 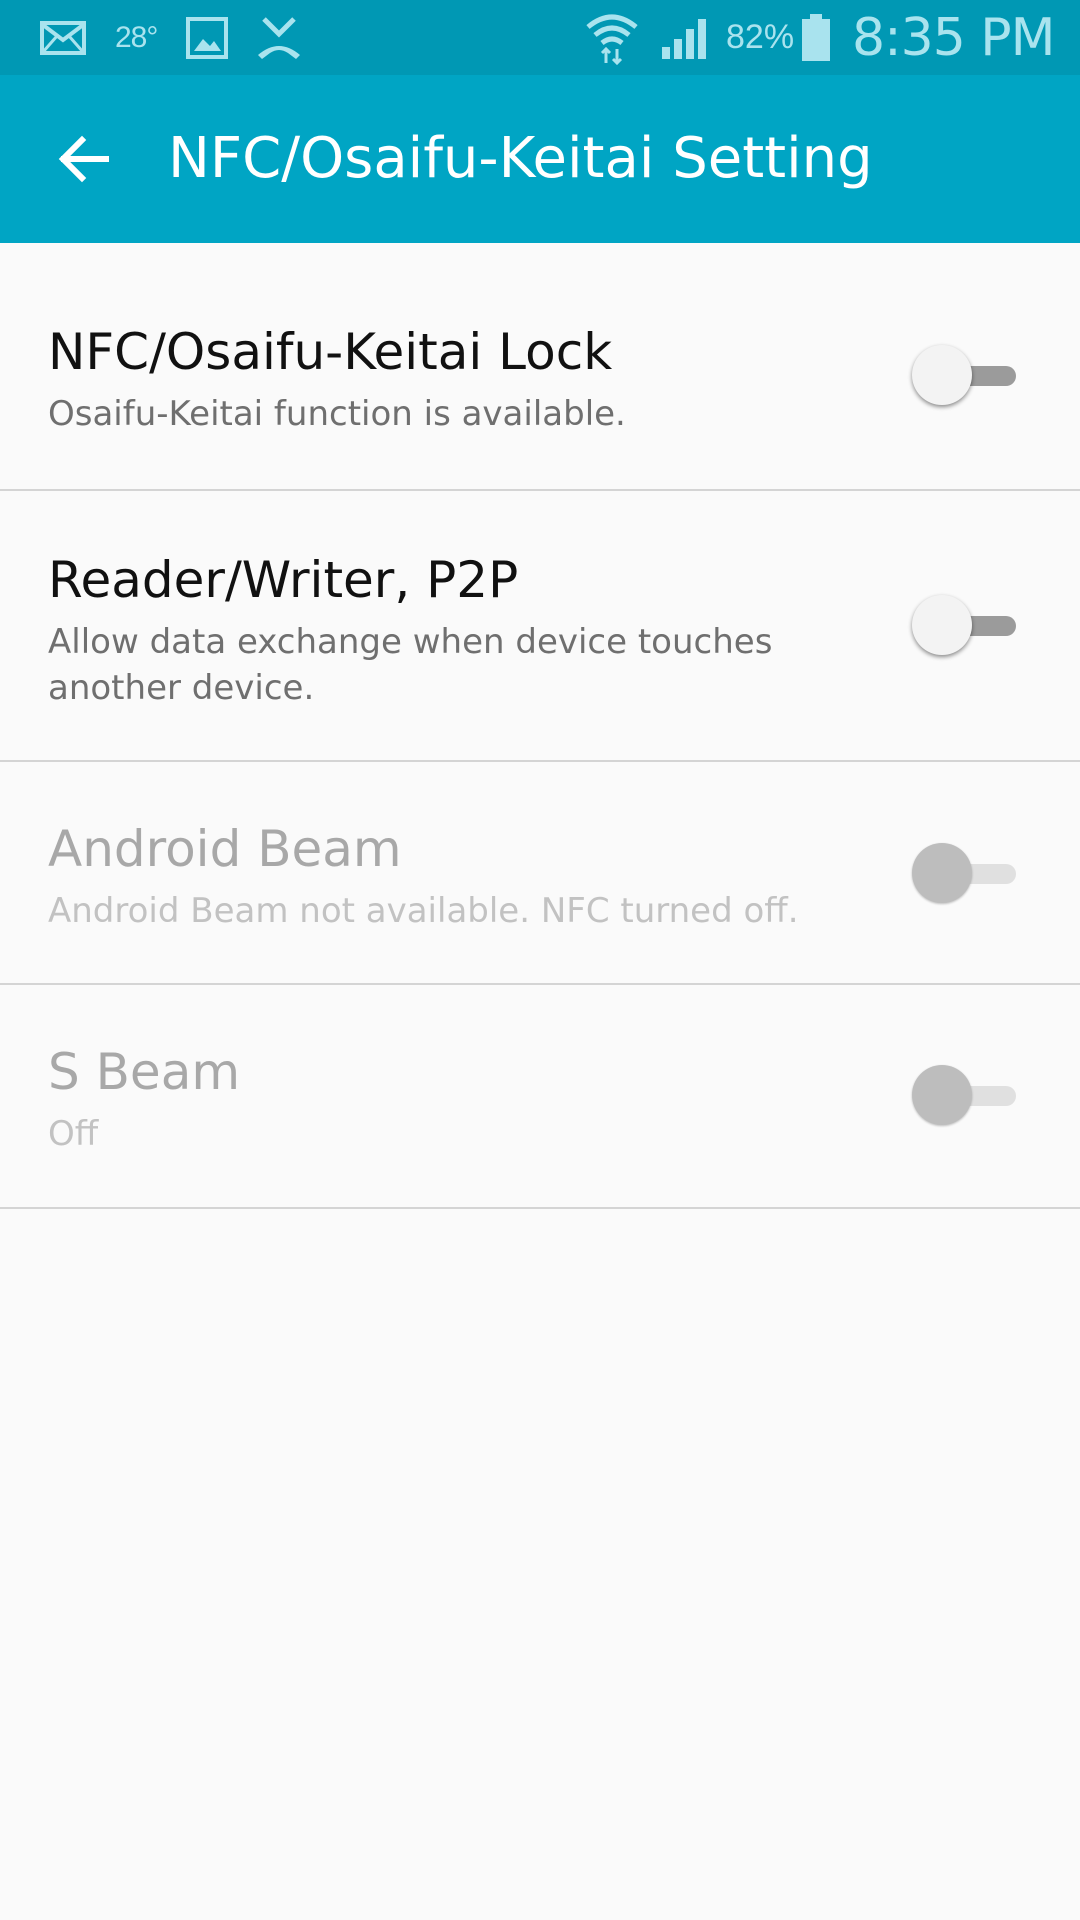 I want to click on back-button, so click(x=84, y=159).